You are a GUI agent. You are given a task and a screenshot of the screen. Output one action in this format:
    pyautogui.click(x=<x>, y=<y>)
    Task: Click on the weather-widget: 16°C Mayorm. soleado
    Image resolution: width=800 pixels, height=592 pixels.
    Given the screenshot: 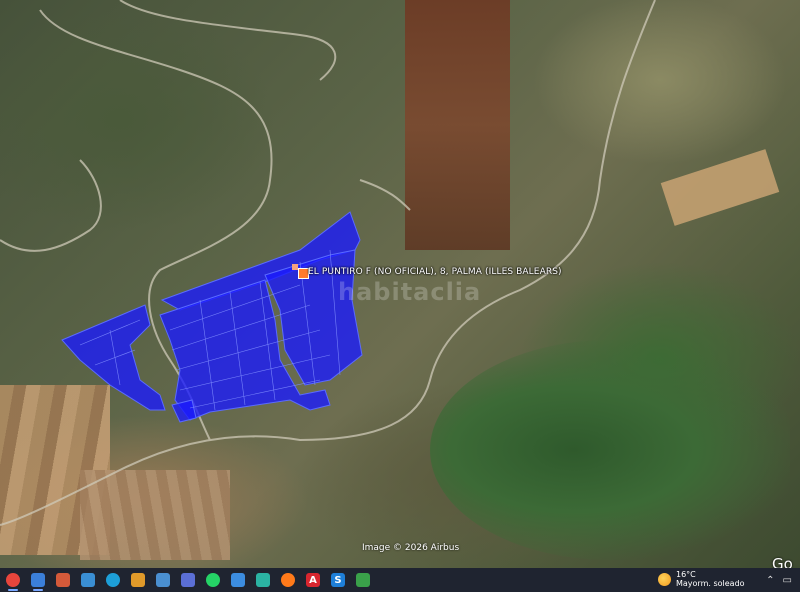 What is the action you would take?
    pyautogui.click(x=701, y=579)
    